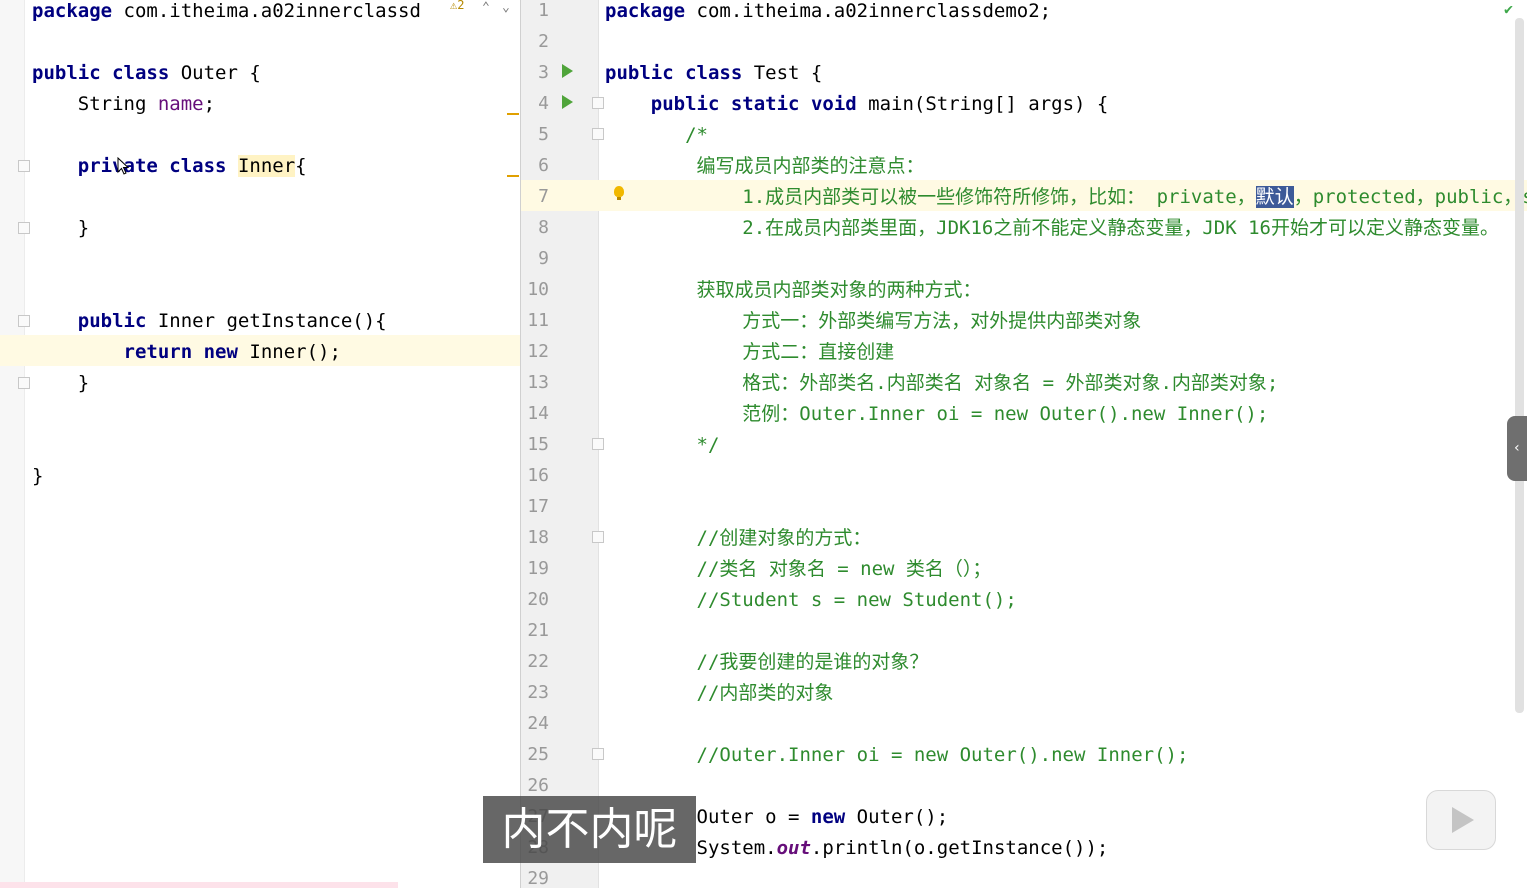  Describe the element at coordinates (941, 387) in the screenshot. I see `code-line: 格式：外部类名.内部类名 对象名 = 外部类对象.内部类对象;` at that location.